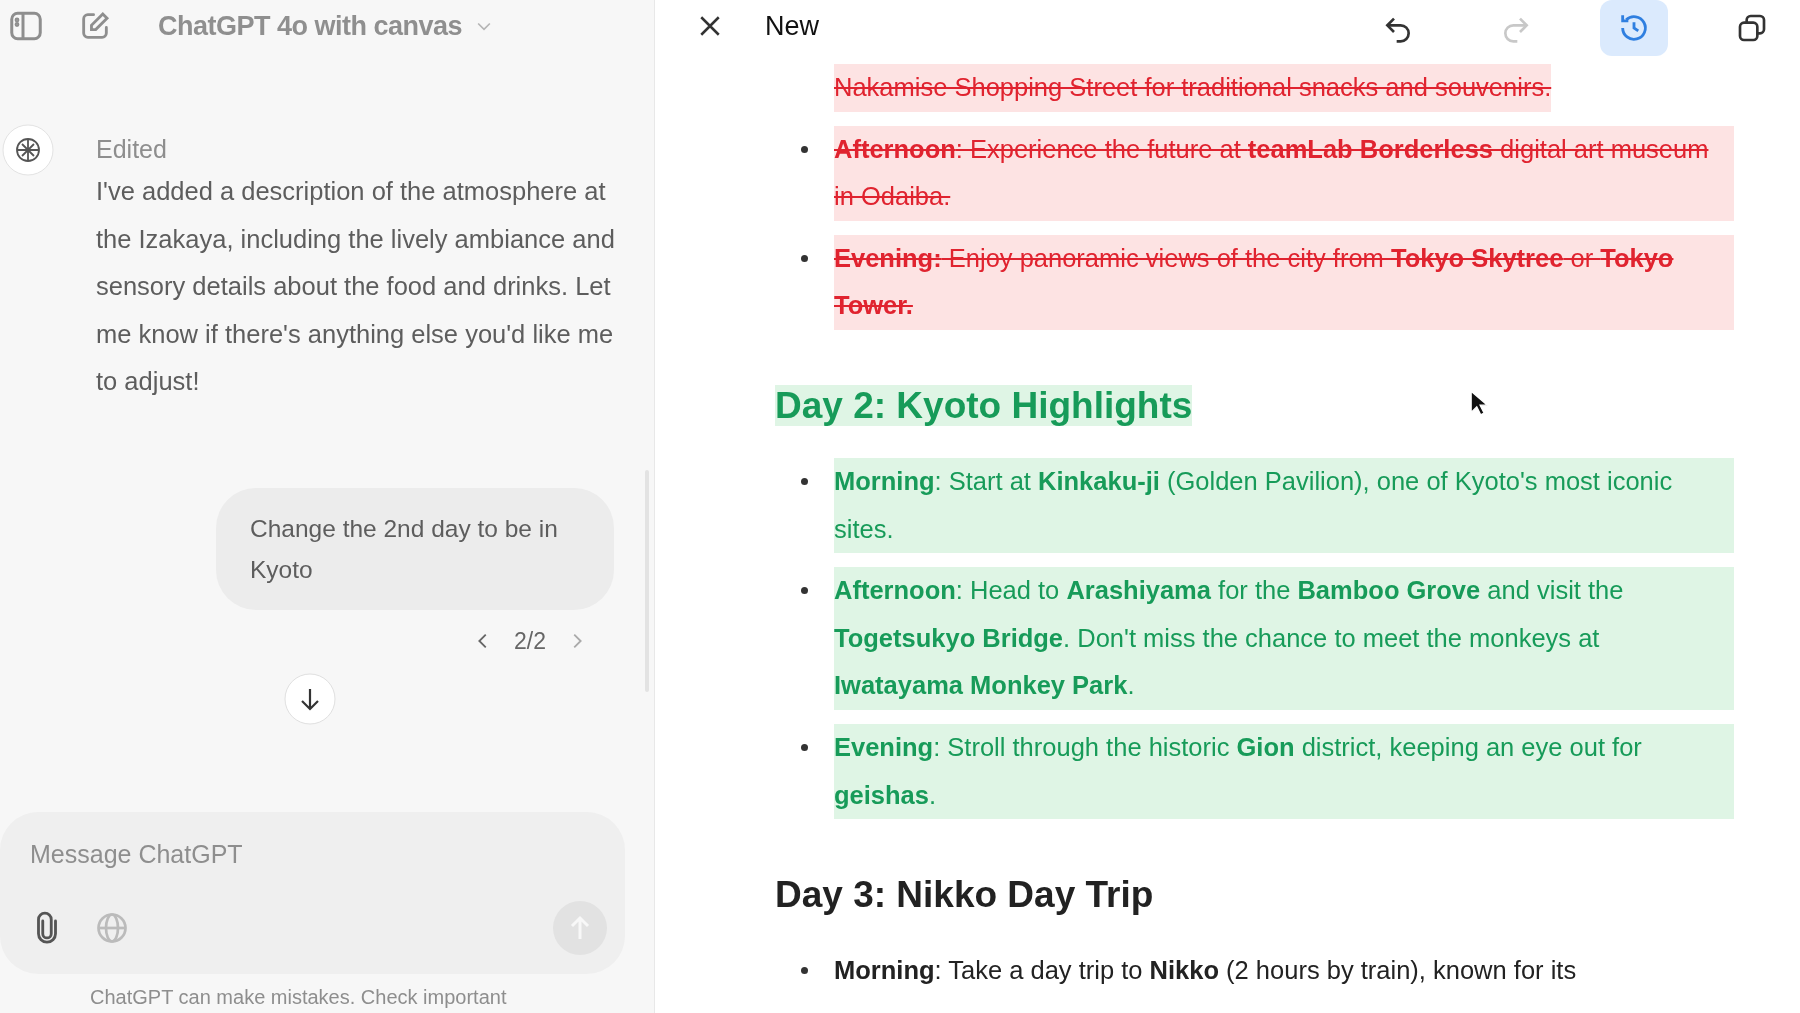 Image resolution: width=1800 pixels, height=1013 pixels. What do you see at coordinates (1193, 88) in the screenshot?
I see `list-item-text: Nakamise Shopping Street for traditional snacks and souvenirs.` at bounding box center [1193, 88].